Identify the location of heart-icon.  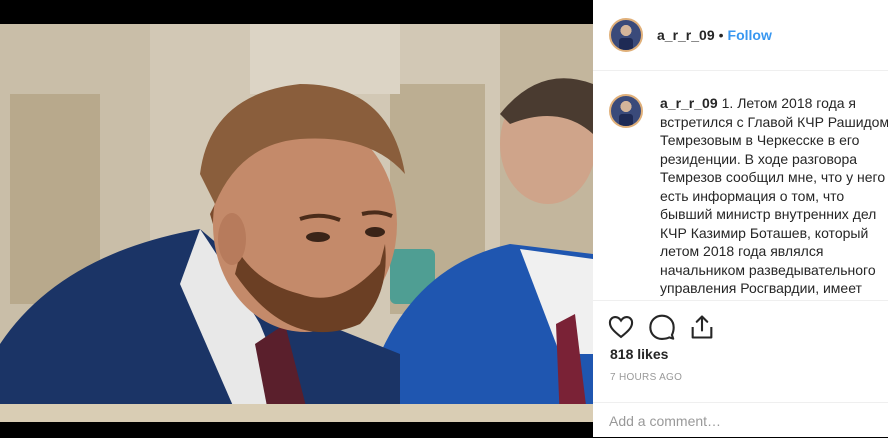
(621, 327).